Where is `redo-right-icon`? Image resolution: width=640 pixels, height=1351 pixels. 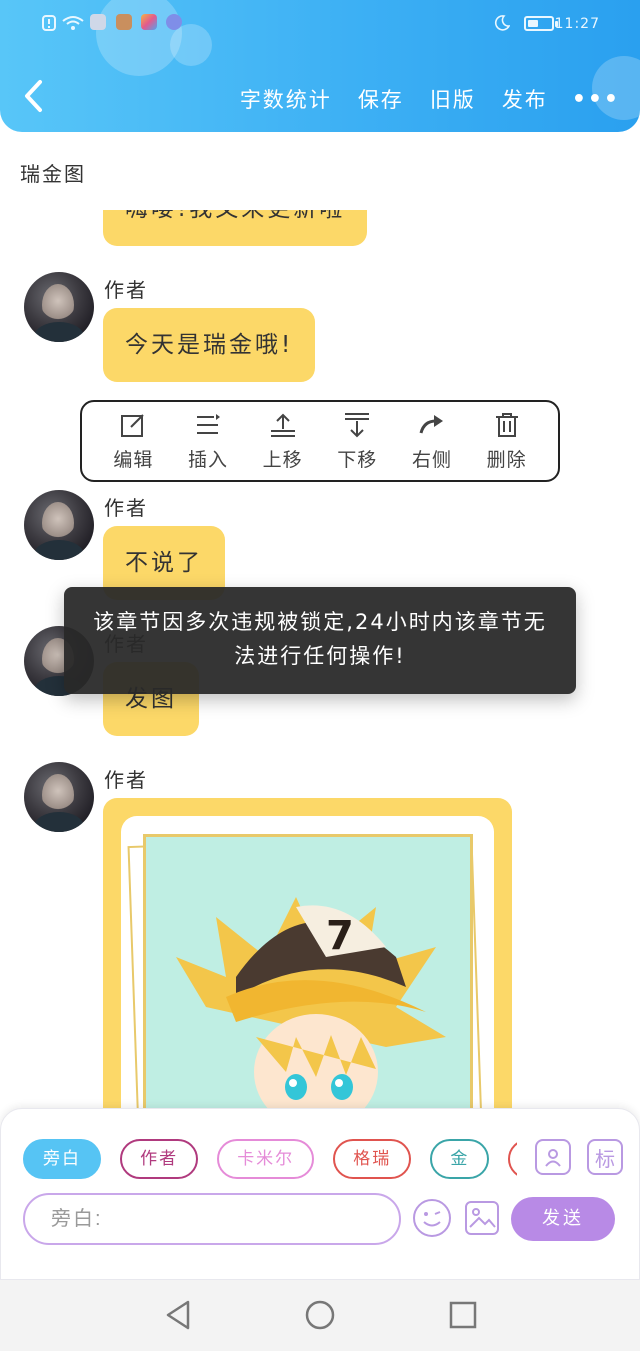
redo-right-icon is located at coordinates (431, 423).